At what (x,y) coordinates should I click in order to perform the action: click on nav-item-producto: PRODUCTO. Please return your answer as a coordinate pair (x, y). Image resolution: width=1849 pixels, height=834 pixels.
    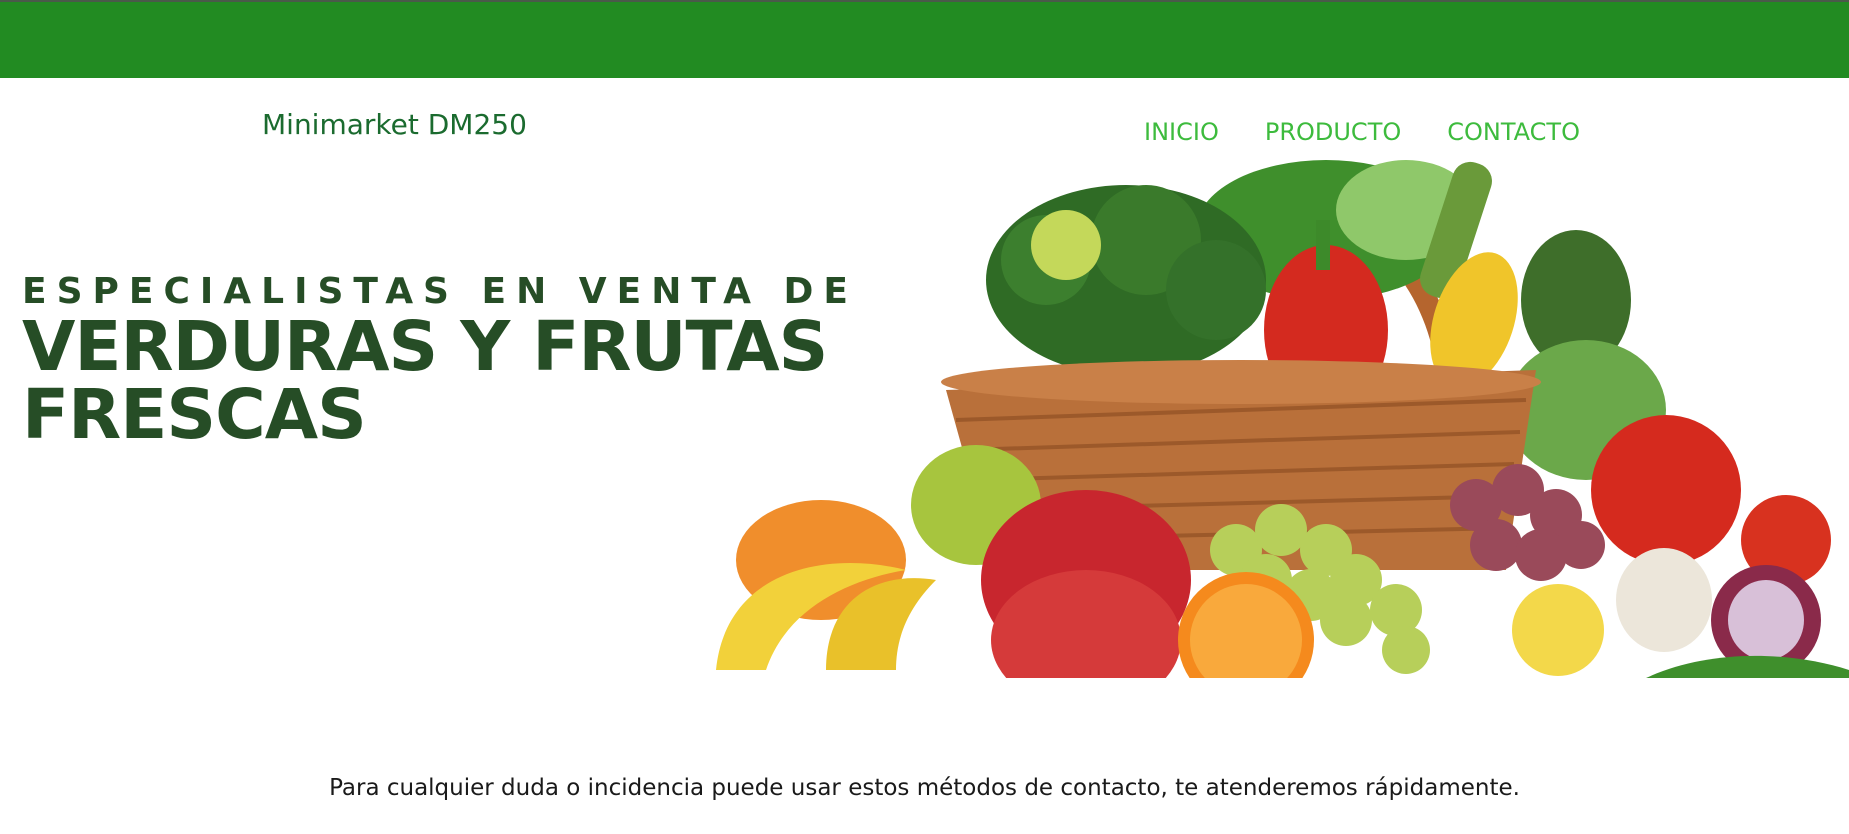
    Looking at the image, I should click on (1333, 132).